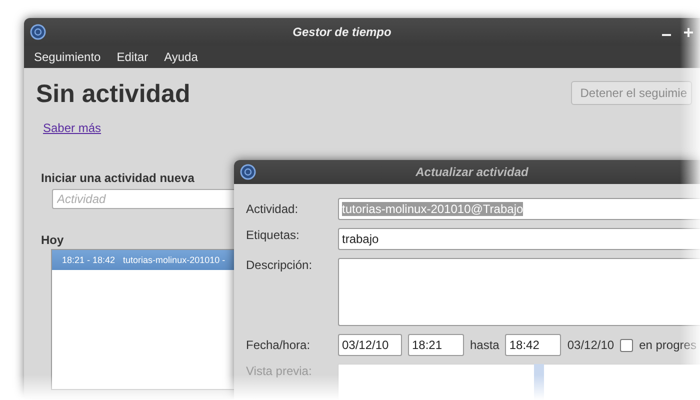 The image size is (700, 400). I want to click on menu-item: Ayuda, so click(181, 57).